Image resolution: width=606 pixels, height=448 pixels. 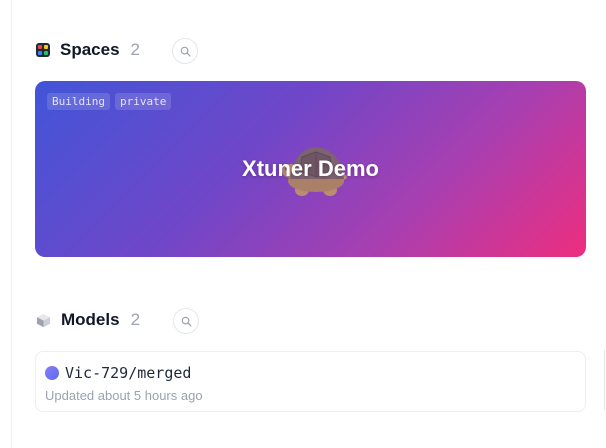 What do you see at coordinates (52, 373) in the screenshot?
I see `avatar` at bounding box center [52, 373].